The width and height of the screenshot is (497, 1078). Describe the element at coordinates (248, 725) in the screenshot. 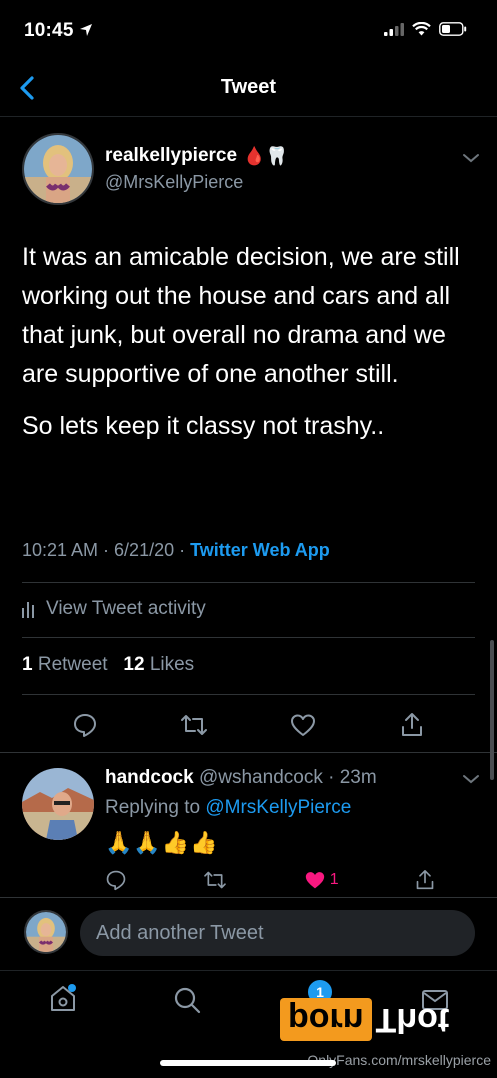

I see `tweet-actions` at that location.